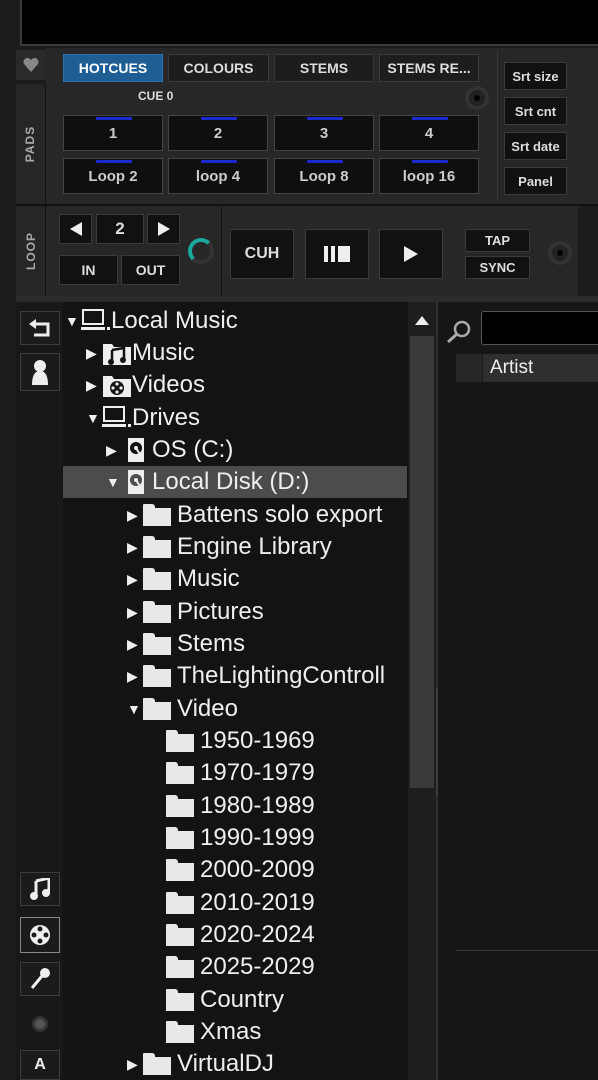  I want to click on tree-label: Xmas, so click(231, 1031).